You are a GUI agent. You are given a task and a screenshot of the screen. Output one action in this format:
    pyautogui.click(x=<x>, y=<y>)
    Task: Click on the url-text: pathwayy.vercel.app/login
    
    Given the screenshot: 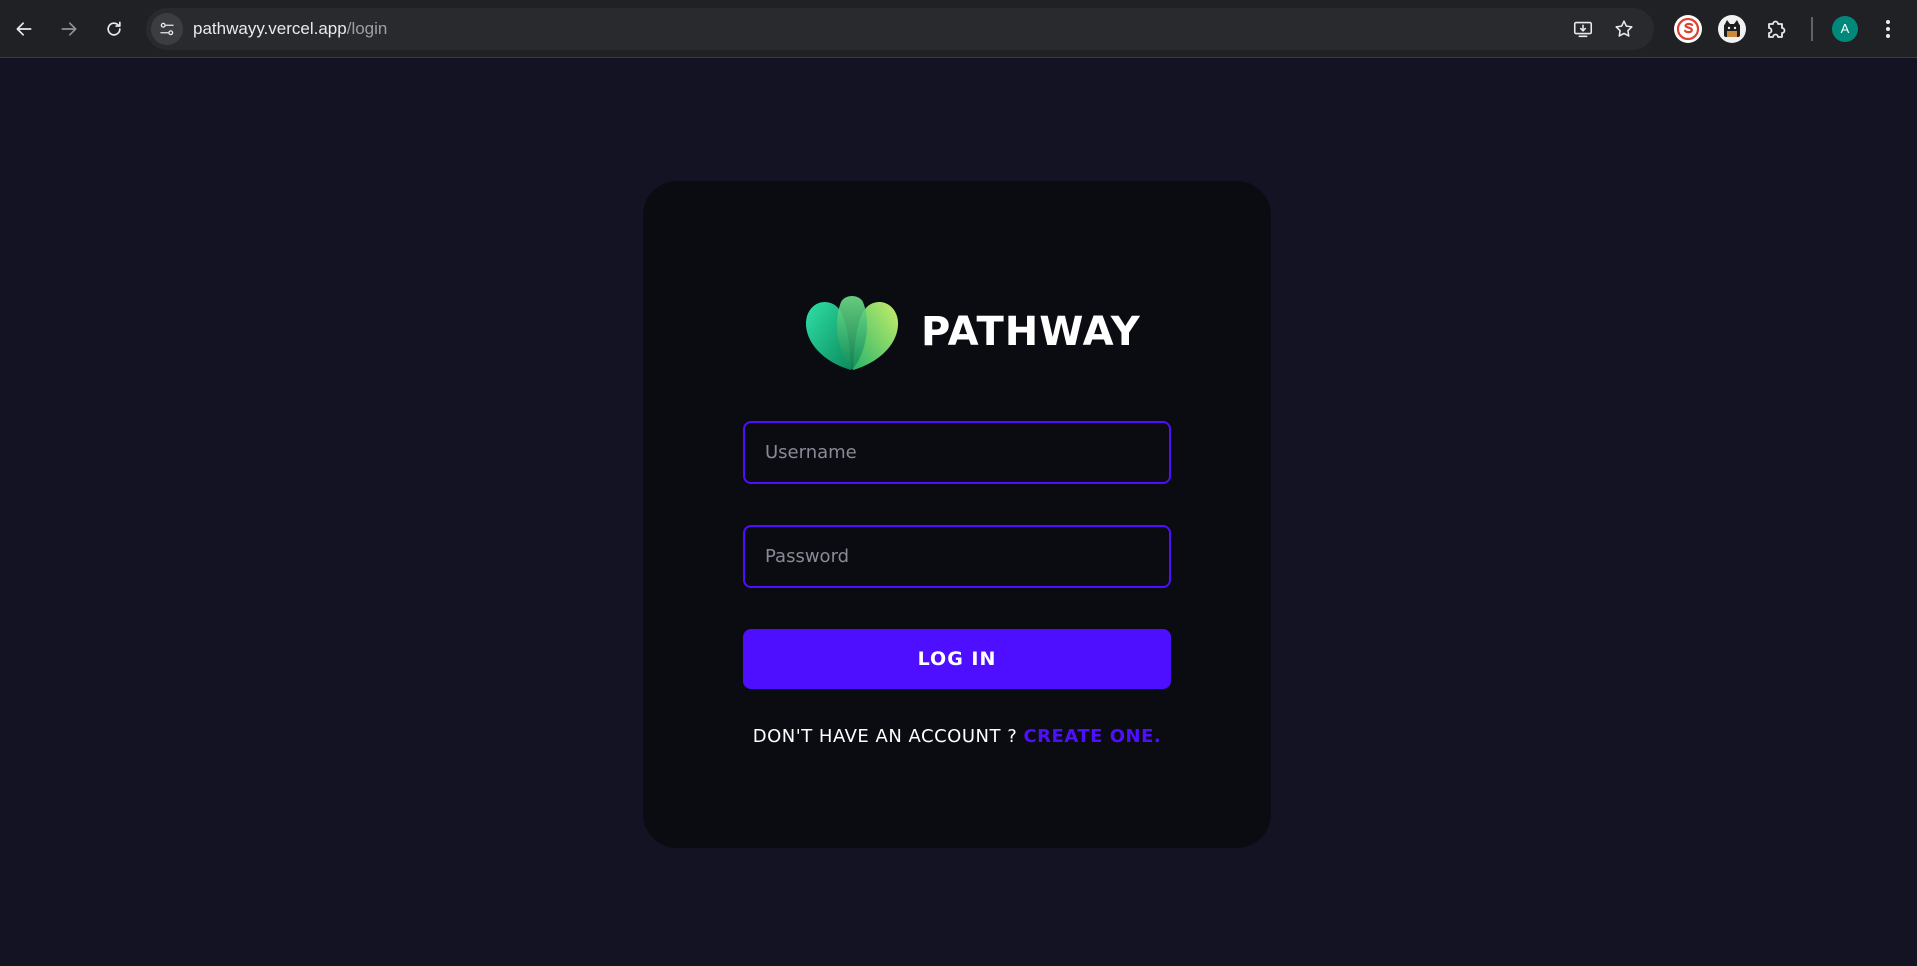 What is the action you would take?
    pyautogui.click(x=290, y=29)
    